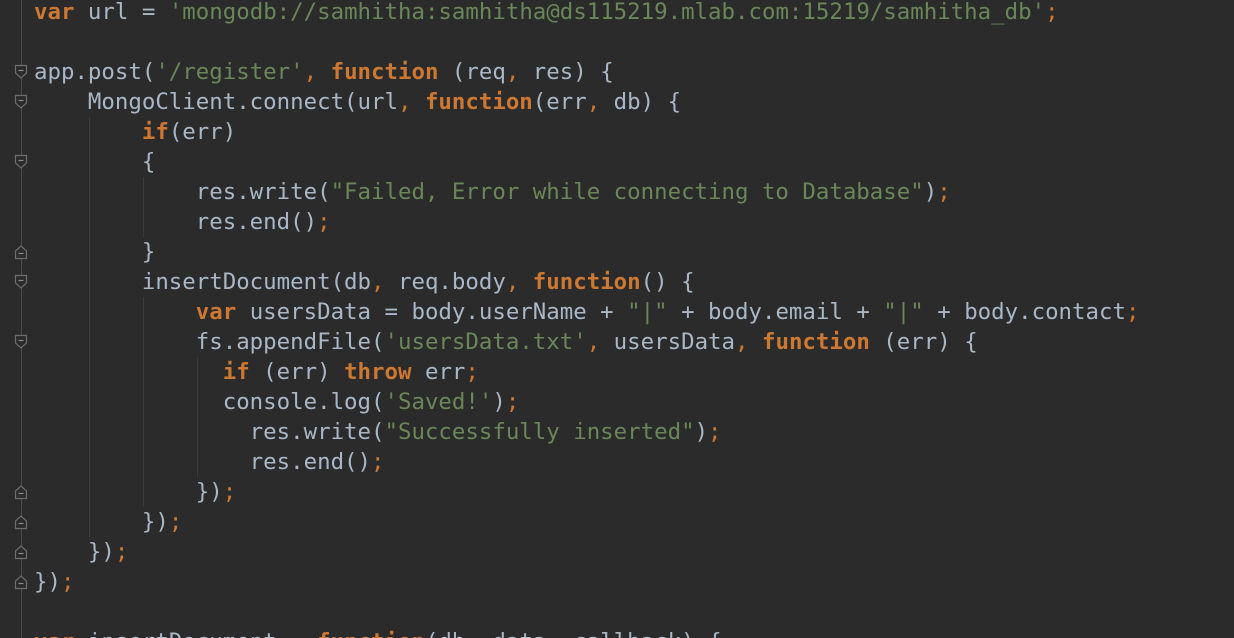 The height and width of the screenshot is (638, 1234). I want to click on code-line: {, so click(95, 162).